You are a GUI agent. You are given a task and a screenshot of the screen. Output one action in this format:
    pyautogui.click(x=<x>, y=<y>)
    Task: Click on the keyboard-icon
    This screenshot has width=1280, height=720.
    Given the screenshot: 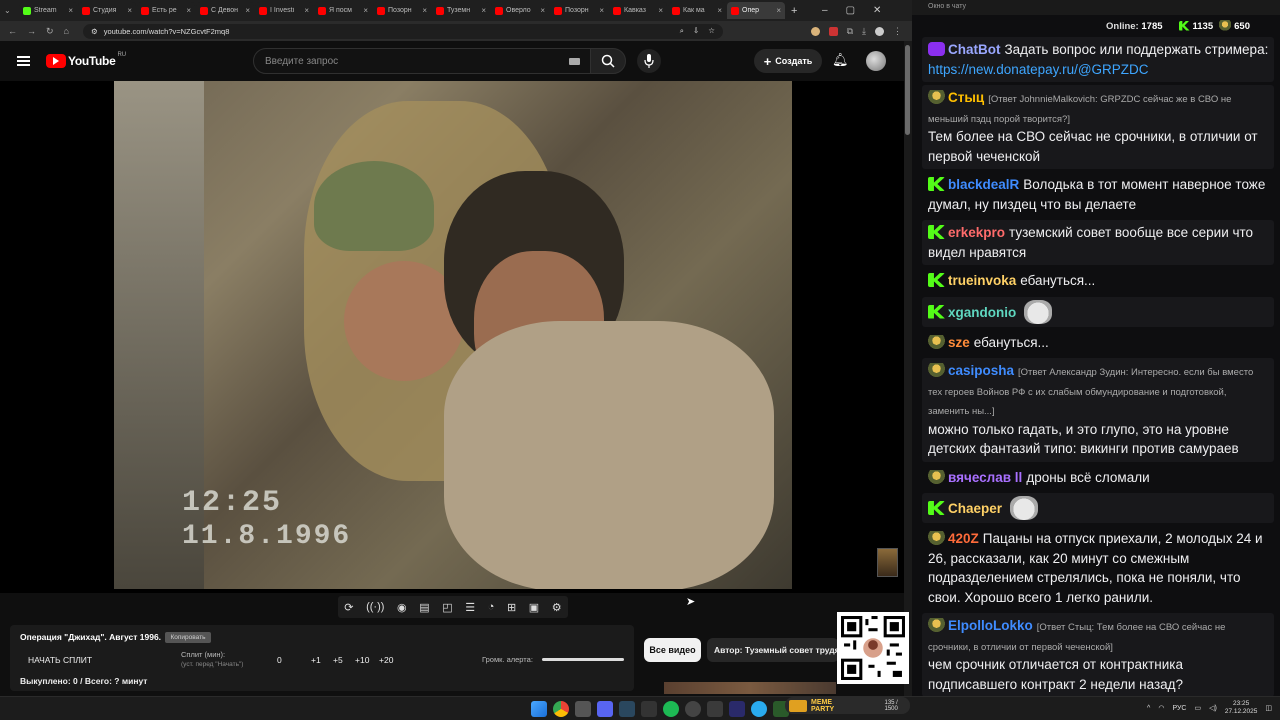 What is the action you would take?
    pyautogui.click(x=574, y=61)
    